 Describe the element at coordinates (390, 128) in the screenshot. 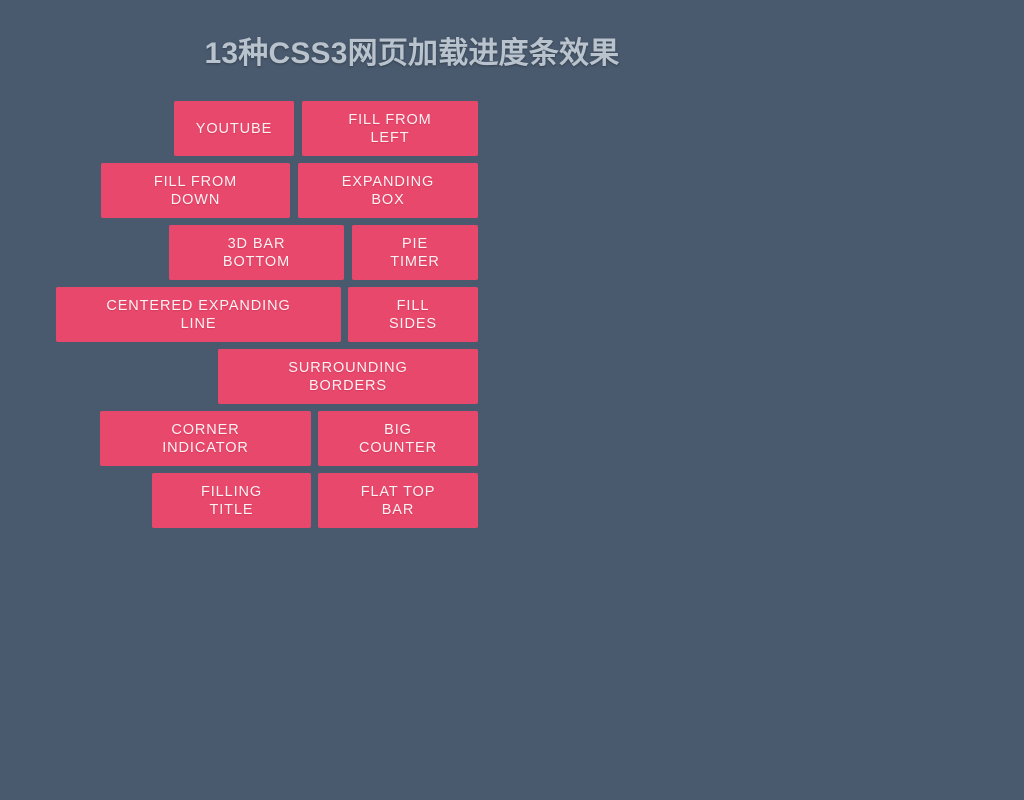

I see `demo-button-fill-from-left: FILL FROM LEFT` at that location.